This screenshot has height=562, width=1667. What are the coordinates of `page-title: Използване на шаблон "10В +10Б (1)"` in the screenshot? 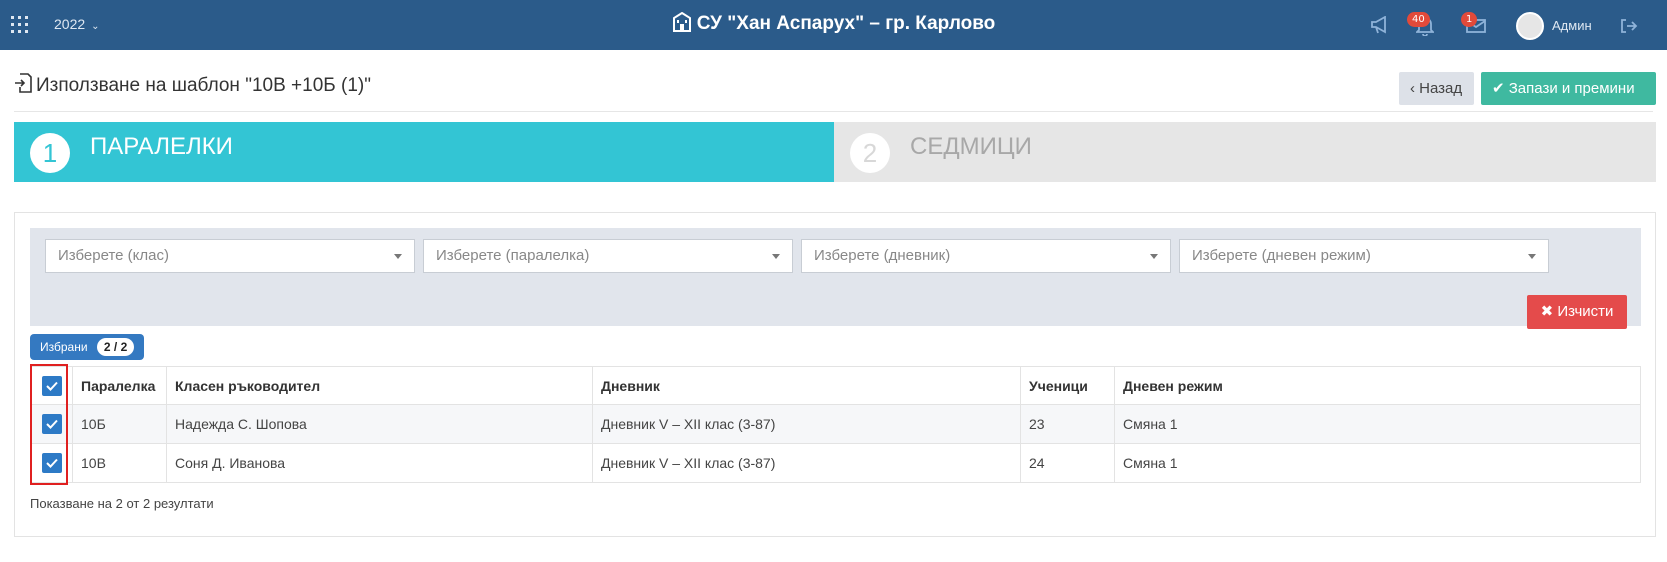 It's located at (192, 86).